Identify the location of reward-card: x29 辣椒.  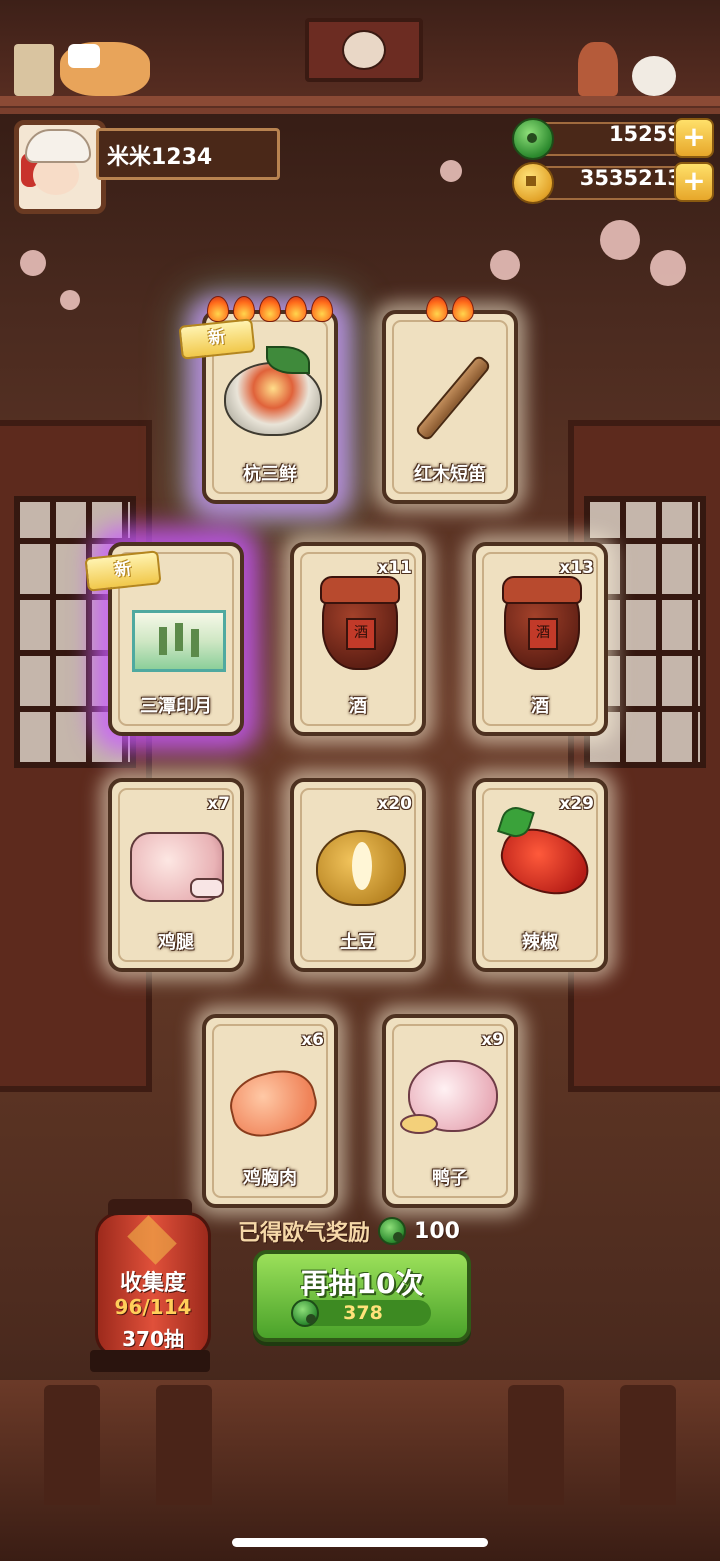
(540, 875).